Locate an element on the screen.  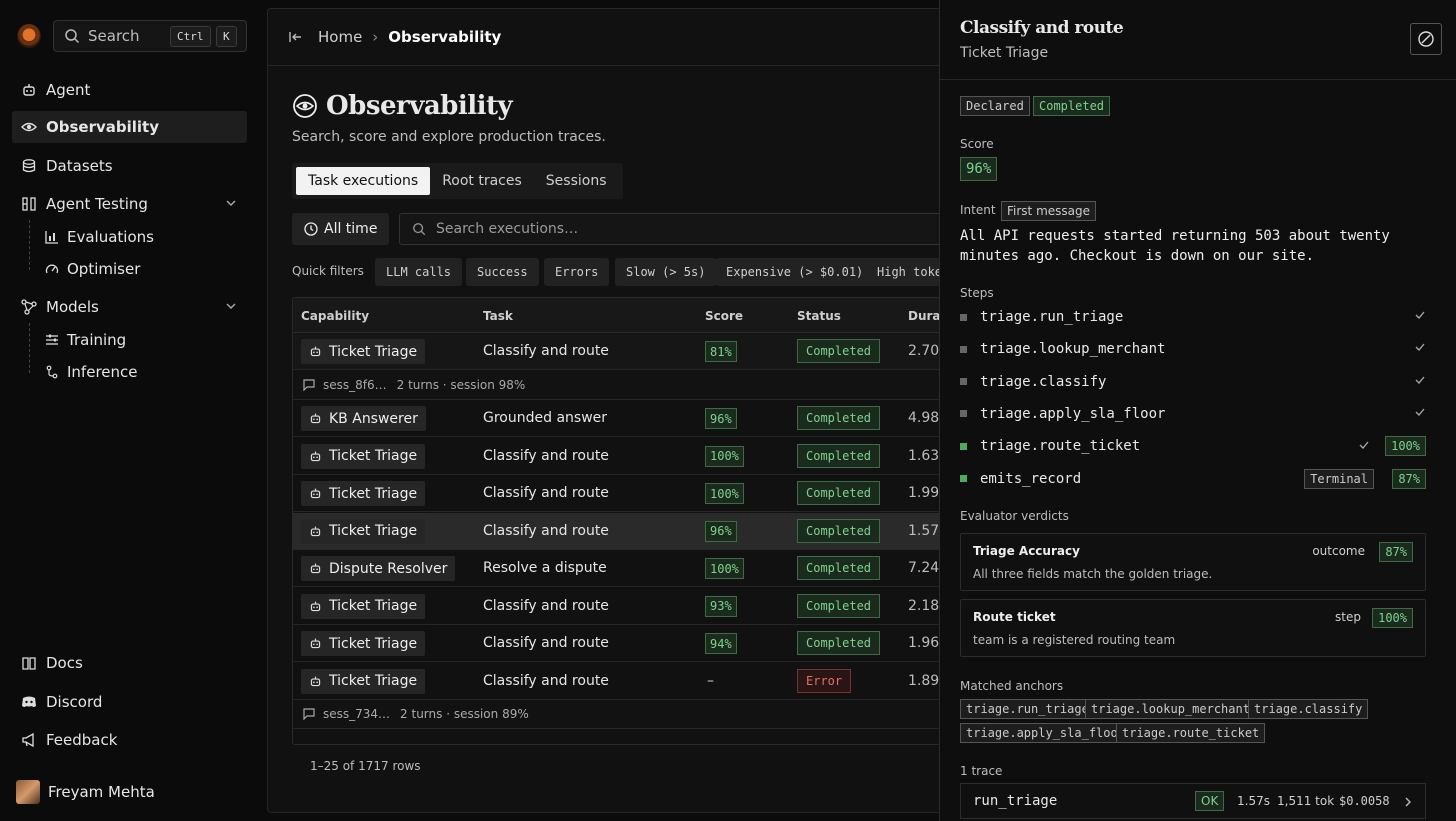
anchor-tag: triage.lookup_merchant is located at coordinates (1170, 709).